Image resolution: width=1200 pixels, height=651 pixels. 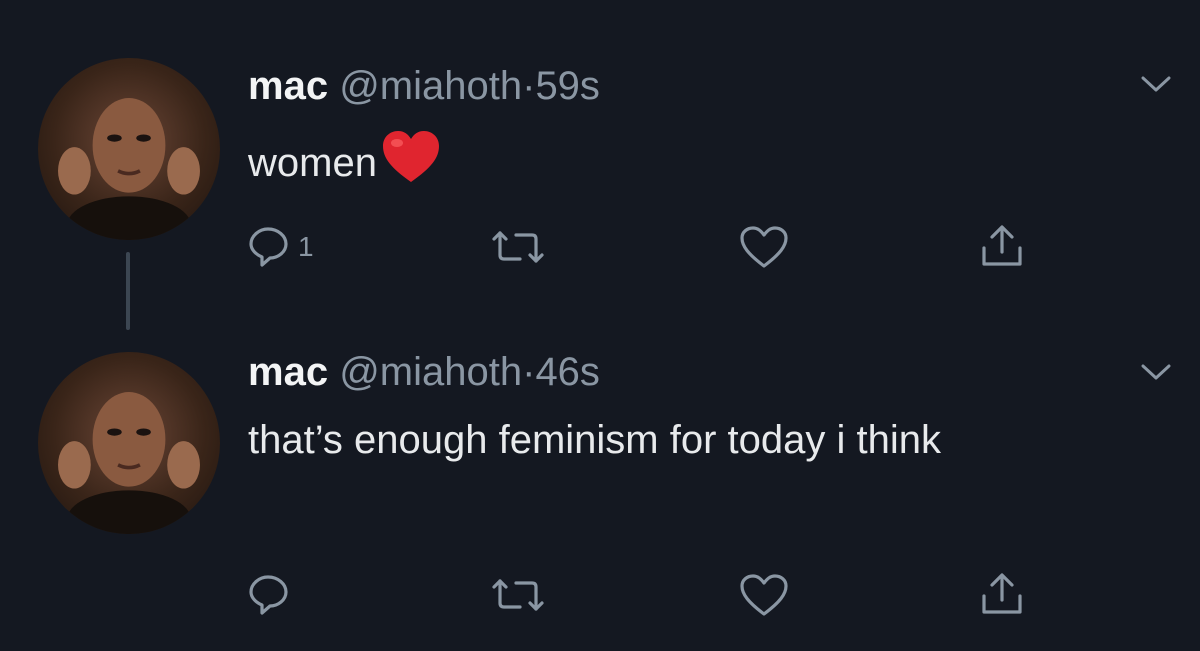 I want to click on tweet-header: mac @miahoth·46s, so click(x=424, y=372).